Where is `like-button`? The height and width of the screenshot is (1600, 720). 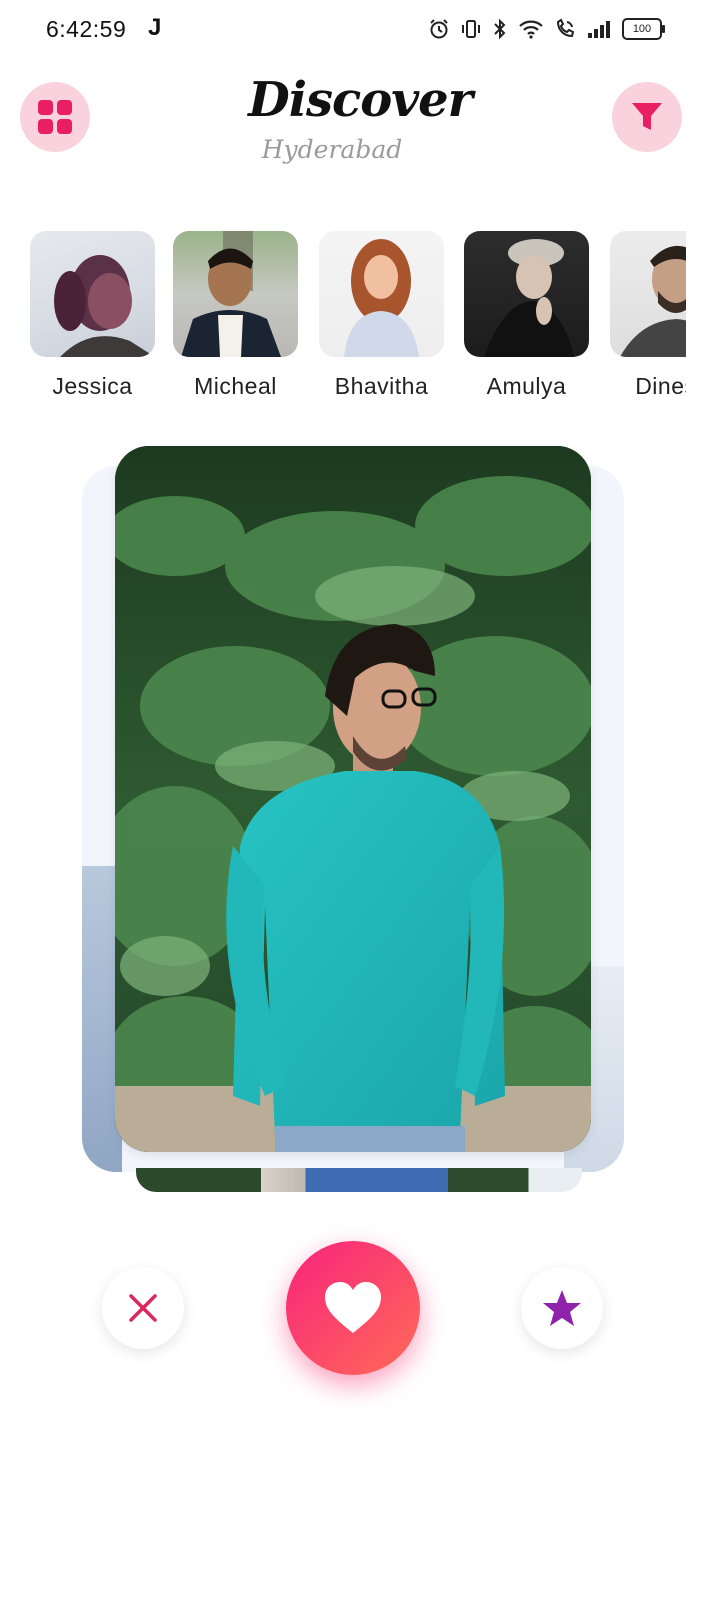 like-button is located at coordinates (353, 1308).